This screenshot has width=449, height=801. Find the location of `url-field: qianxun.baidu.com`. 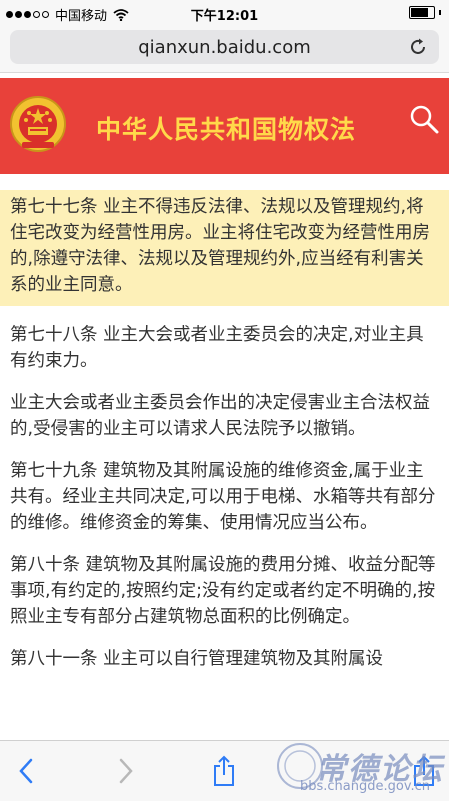

url-field: qianxun.baidu.com is located at coordinates (224, 47).